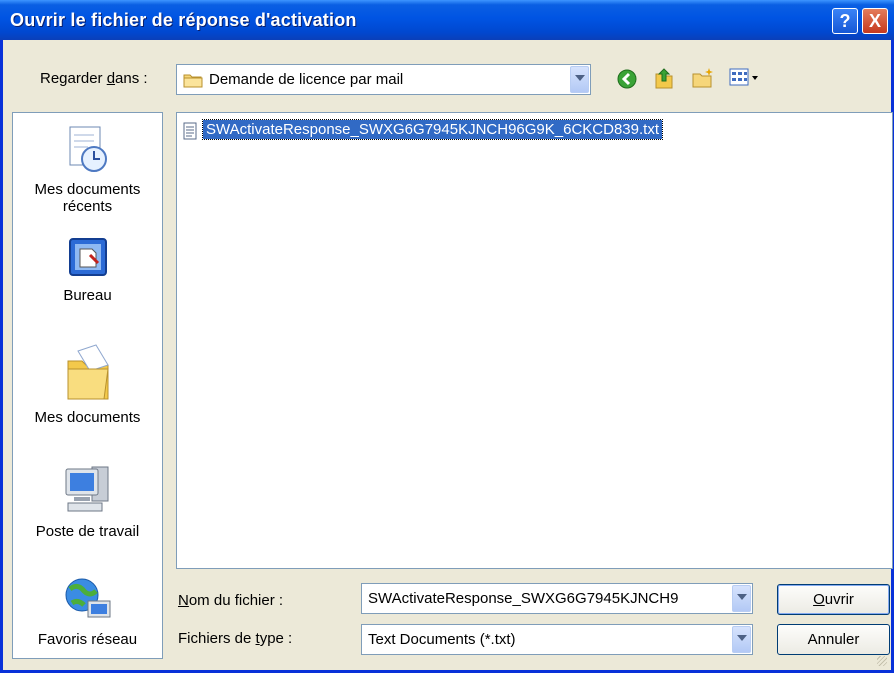 Image resolution: width=894 pixels, height=673 pixels. What do you see at coordinates (87, 295) in the screenshot?
I see `place-label-line1: Bureau` at bounding box center [87, 295].